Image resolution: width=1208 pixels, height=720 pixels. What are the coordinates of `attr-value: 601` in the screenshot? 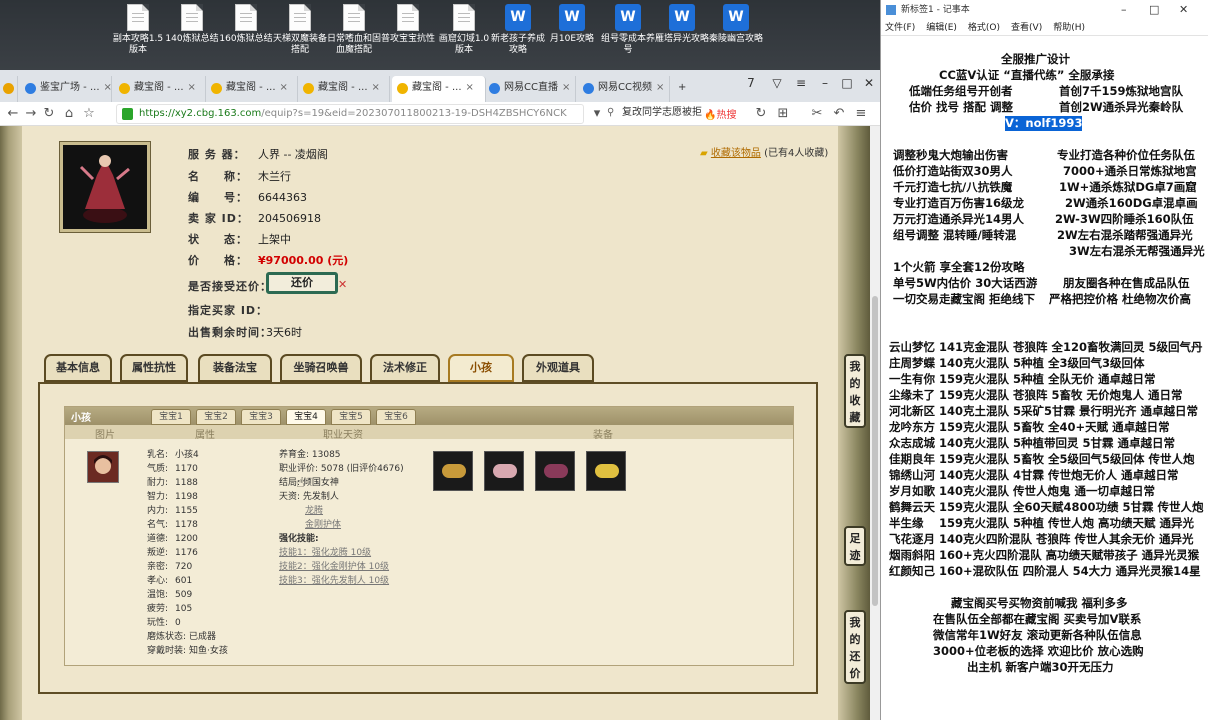 It's located at (184, 581).